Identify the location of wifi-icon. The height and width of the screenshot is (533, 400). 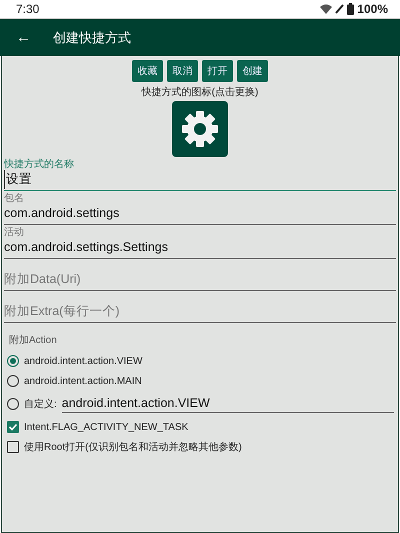
(326, 9).